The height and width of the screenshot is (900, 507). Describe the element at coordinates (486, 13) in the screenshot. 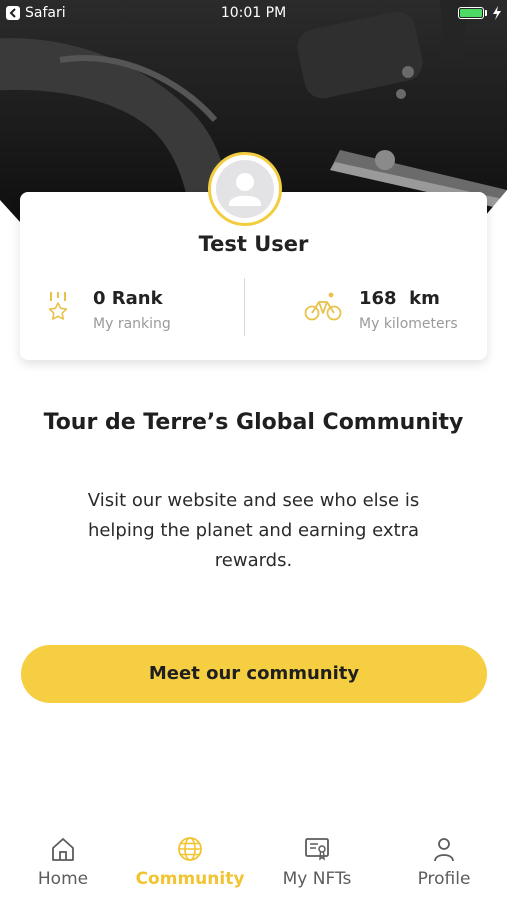

I see `battery-tip` at that location.